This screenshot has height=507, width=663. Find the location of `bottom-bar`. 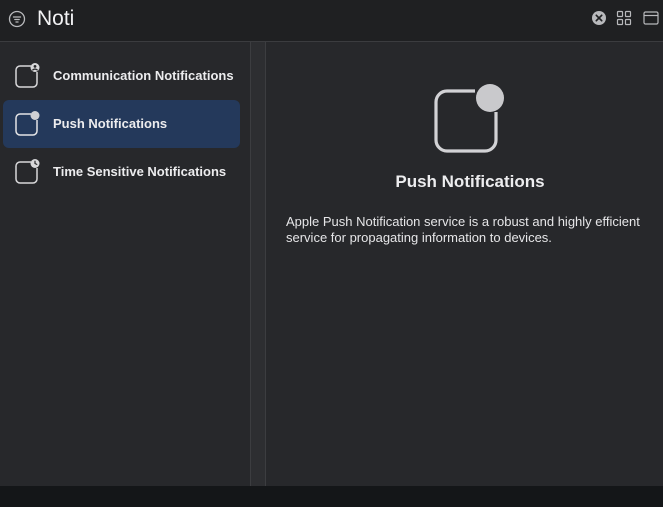

bottom-bar is located at coordinates (331, 496).